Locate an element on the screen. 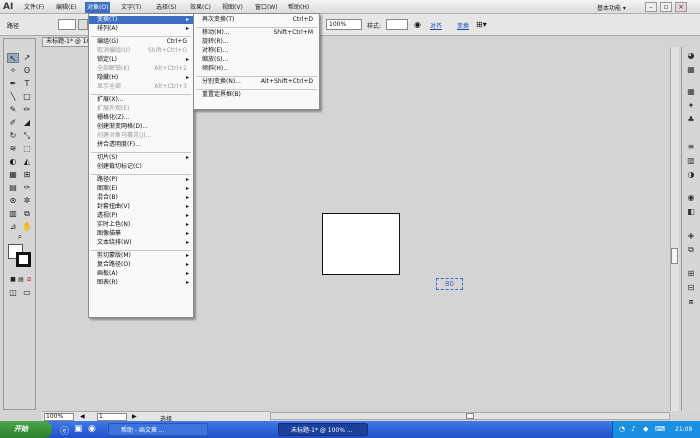 The width and height of the screenshot is (700, 438). eraser-tool-icon: ◢ is located at coordinates (27, 123).